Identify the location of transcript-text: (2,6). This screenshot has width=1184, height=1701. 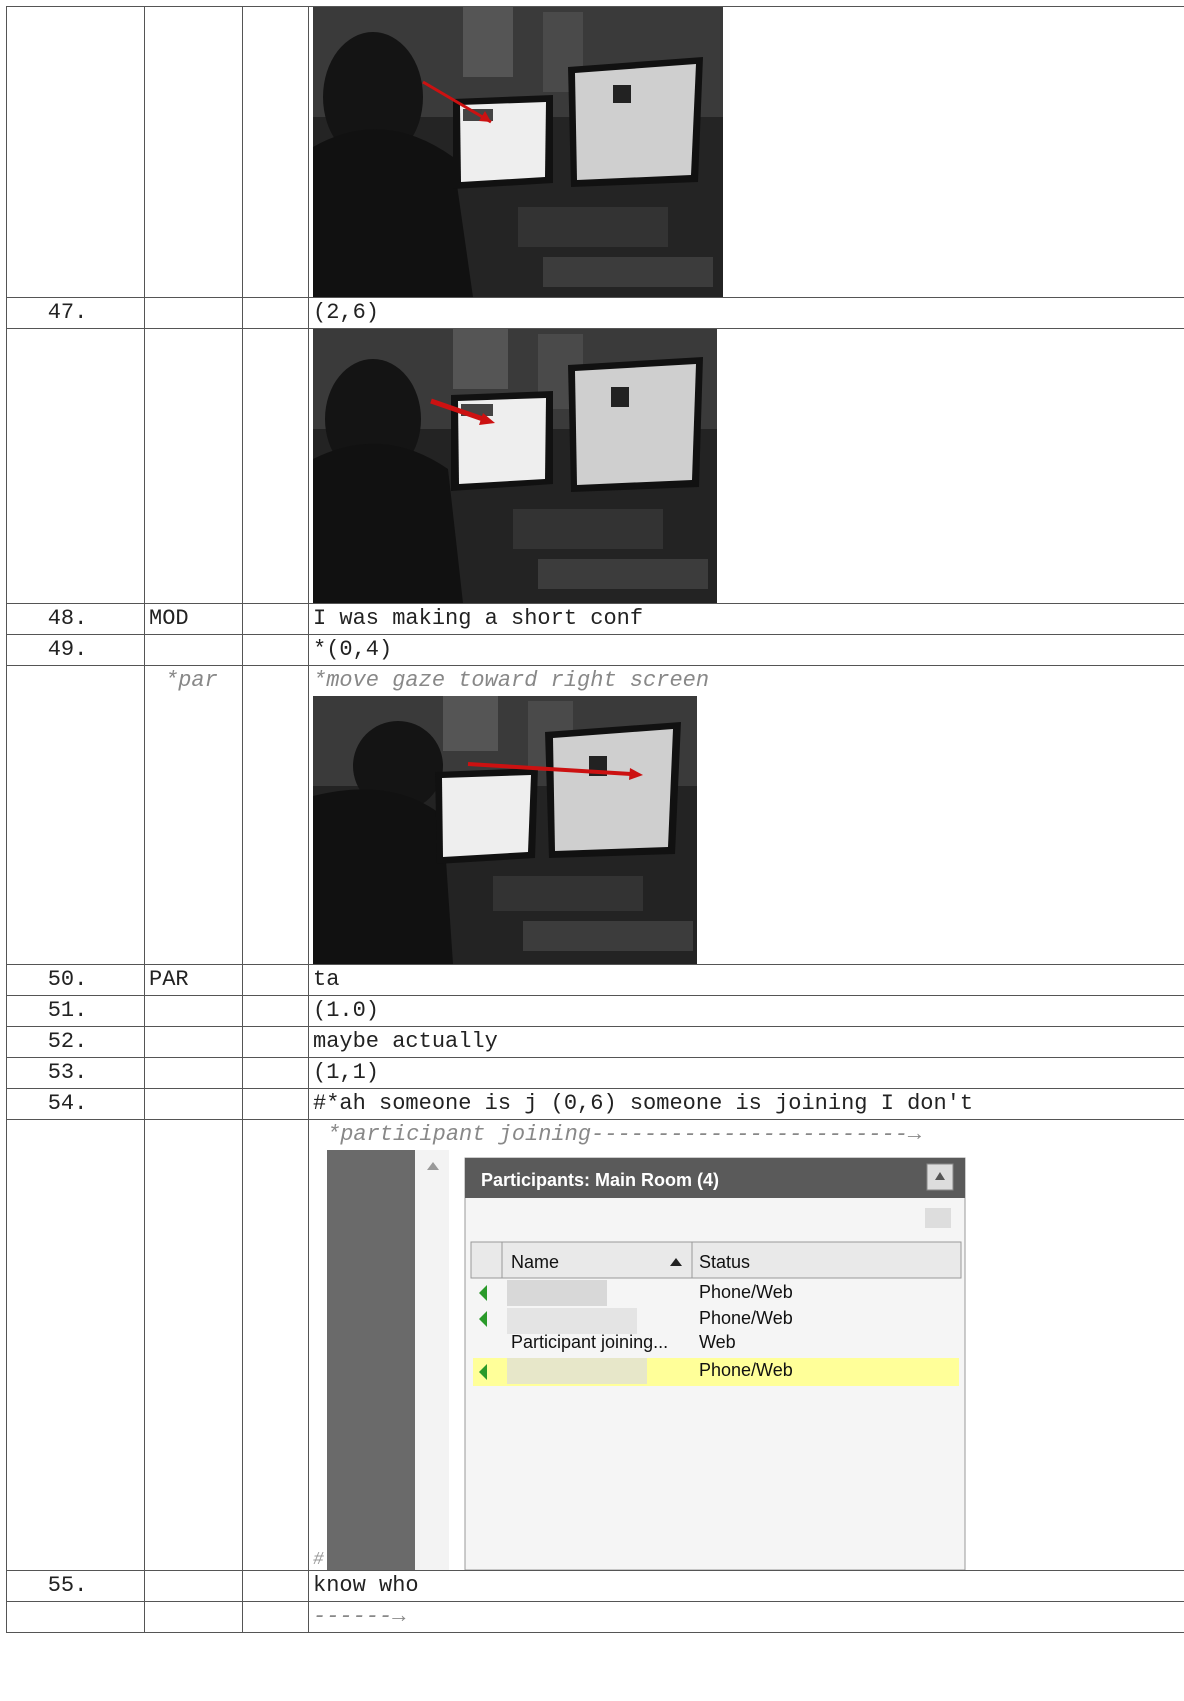
(746, 313).